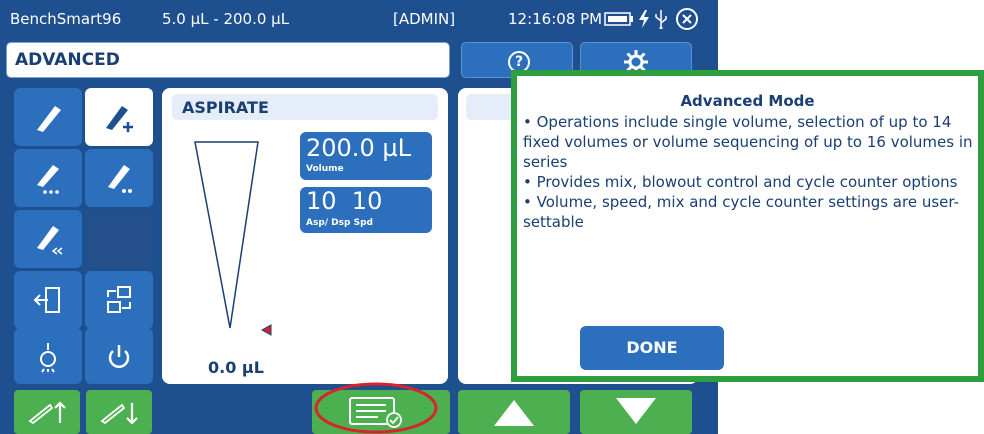 The image size is (984, 434). What do you see at coordinates (747, 101) in the screenshot?
I see `dialog-title: Advanced Mode` at bounding box center [747, 101].